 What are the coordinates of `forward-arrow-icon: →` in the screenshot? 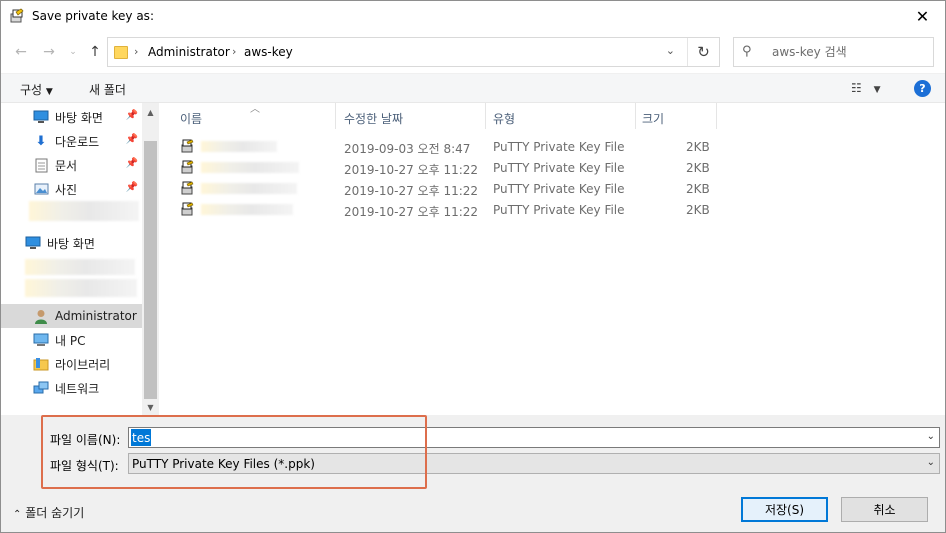 It's located at (49, 52).